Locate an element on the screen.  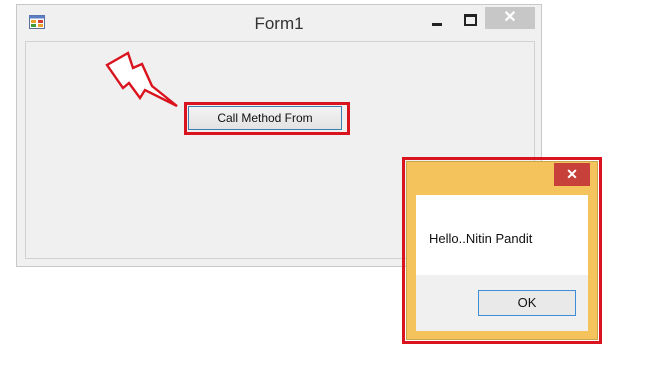
message-text: Hello..Nitin Pandit is located at coordinates (481, 238).